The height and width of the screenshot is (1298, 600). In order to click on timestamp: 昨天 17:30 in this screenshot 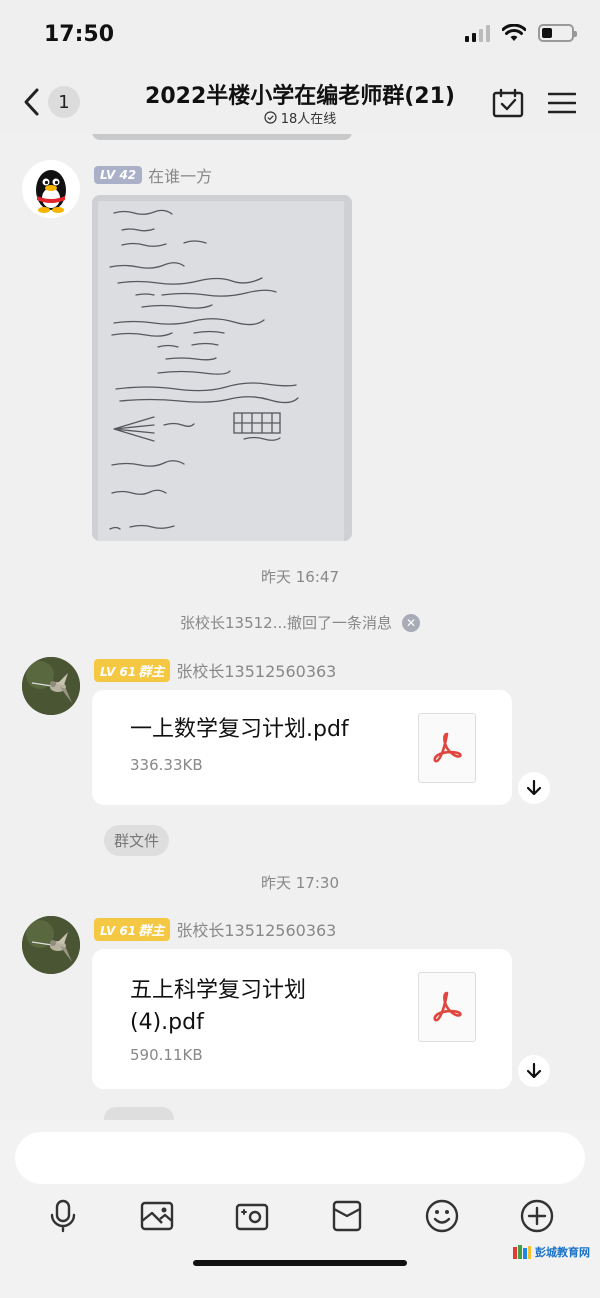, I will do `click(300, 883)`.